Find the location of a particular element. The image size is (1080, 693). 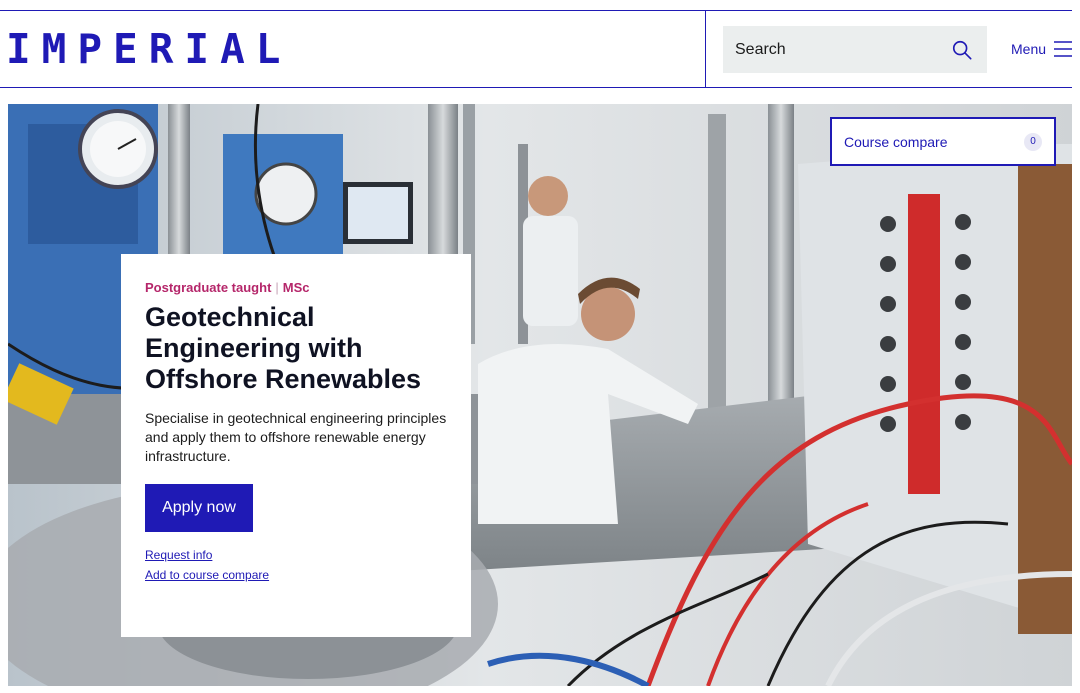

course-eyebrow: Postgraduate taught | MSc is located at coordinates (296, 288).